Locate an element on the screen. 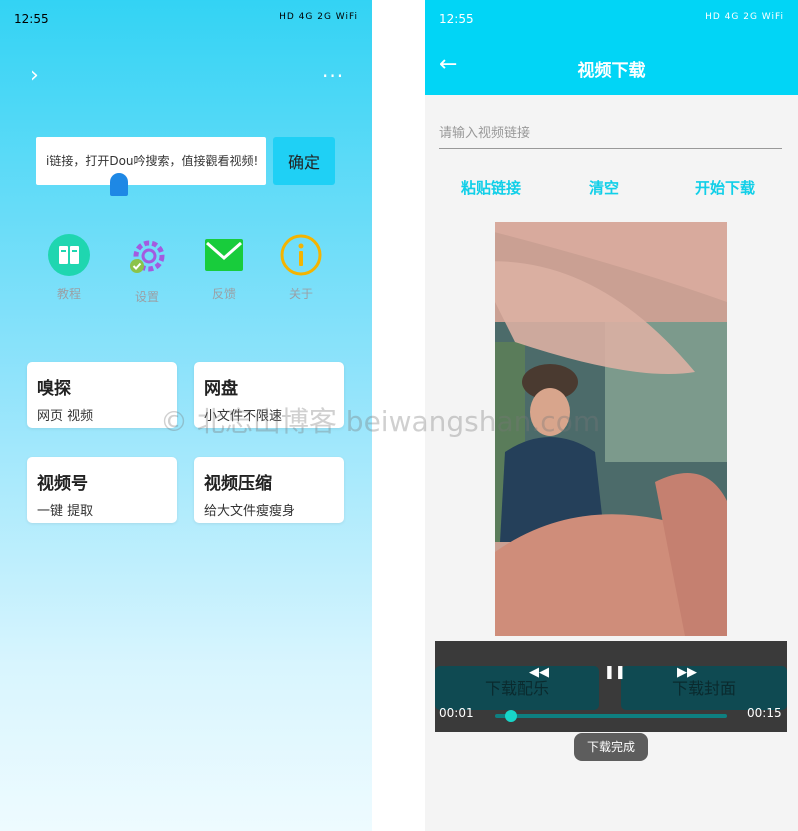 The image size is (798, 831). card-subtitle: 给大文件瘦瘦身 is located at coordinates (250, 511).